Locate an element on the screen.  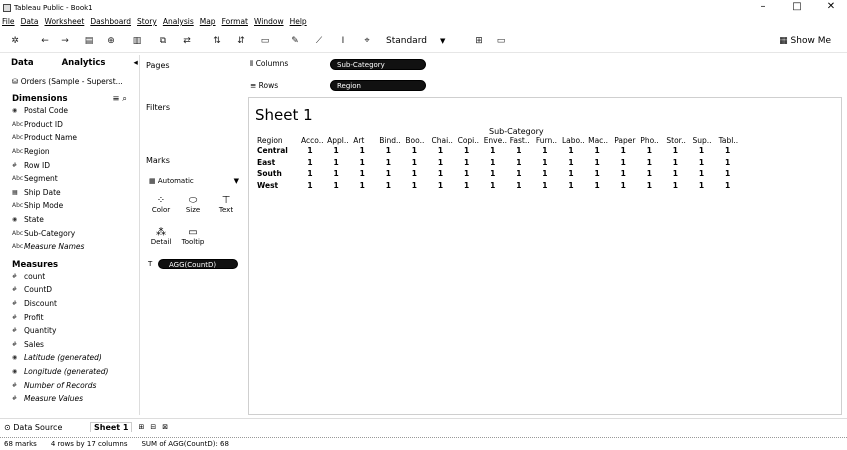
tab-analytics: Analytics is located at coordinates (84, 63).